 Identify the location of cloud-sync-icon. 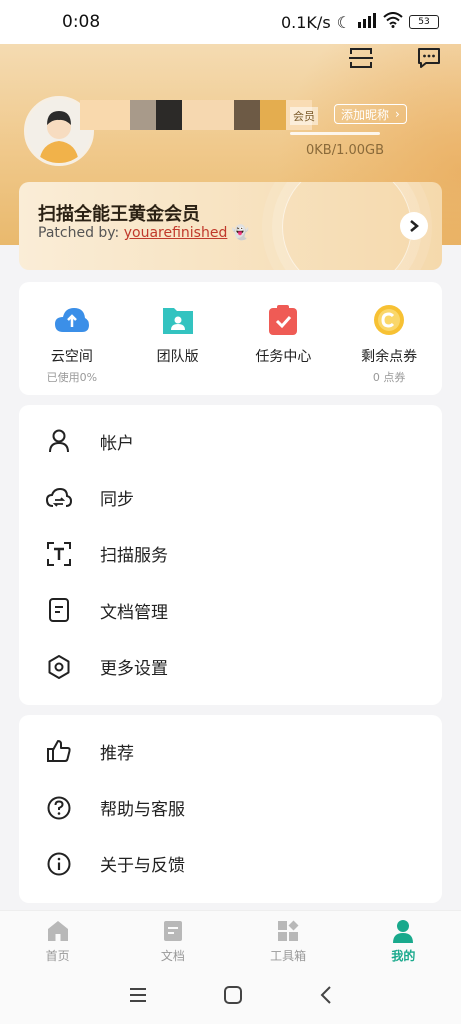
(59, 498).